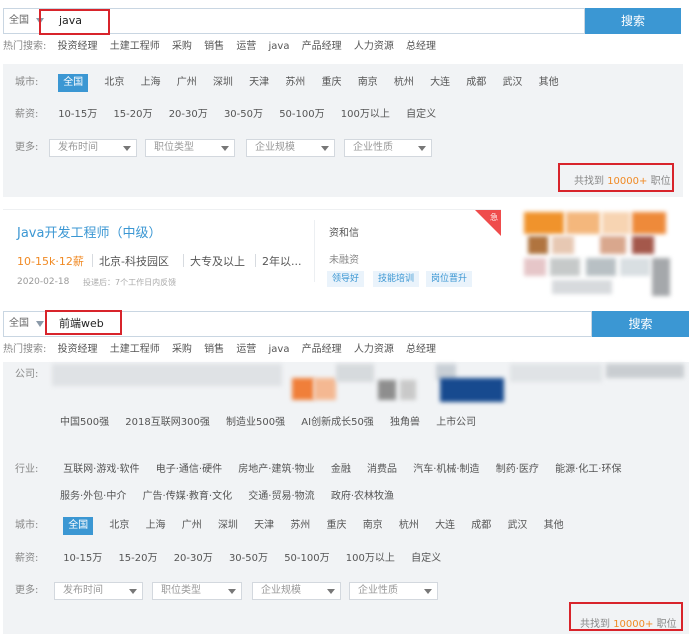  I want to click on industry-option: 服务·外包·中介, so click(93, 497).